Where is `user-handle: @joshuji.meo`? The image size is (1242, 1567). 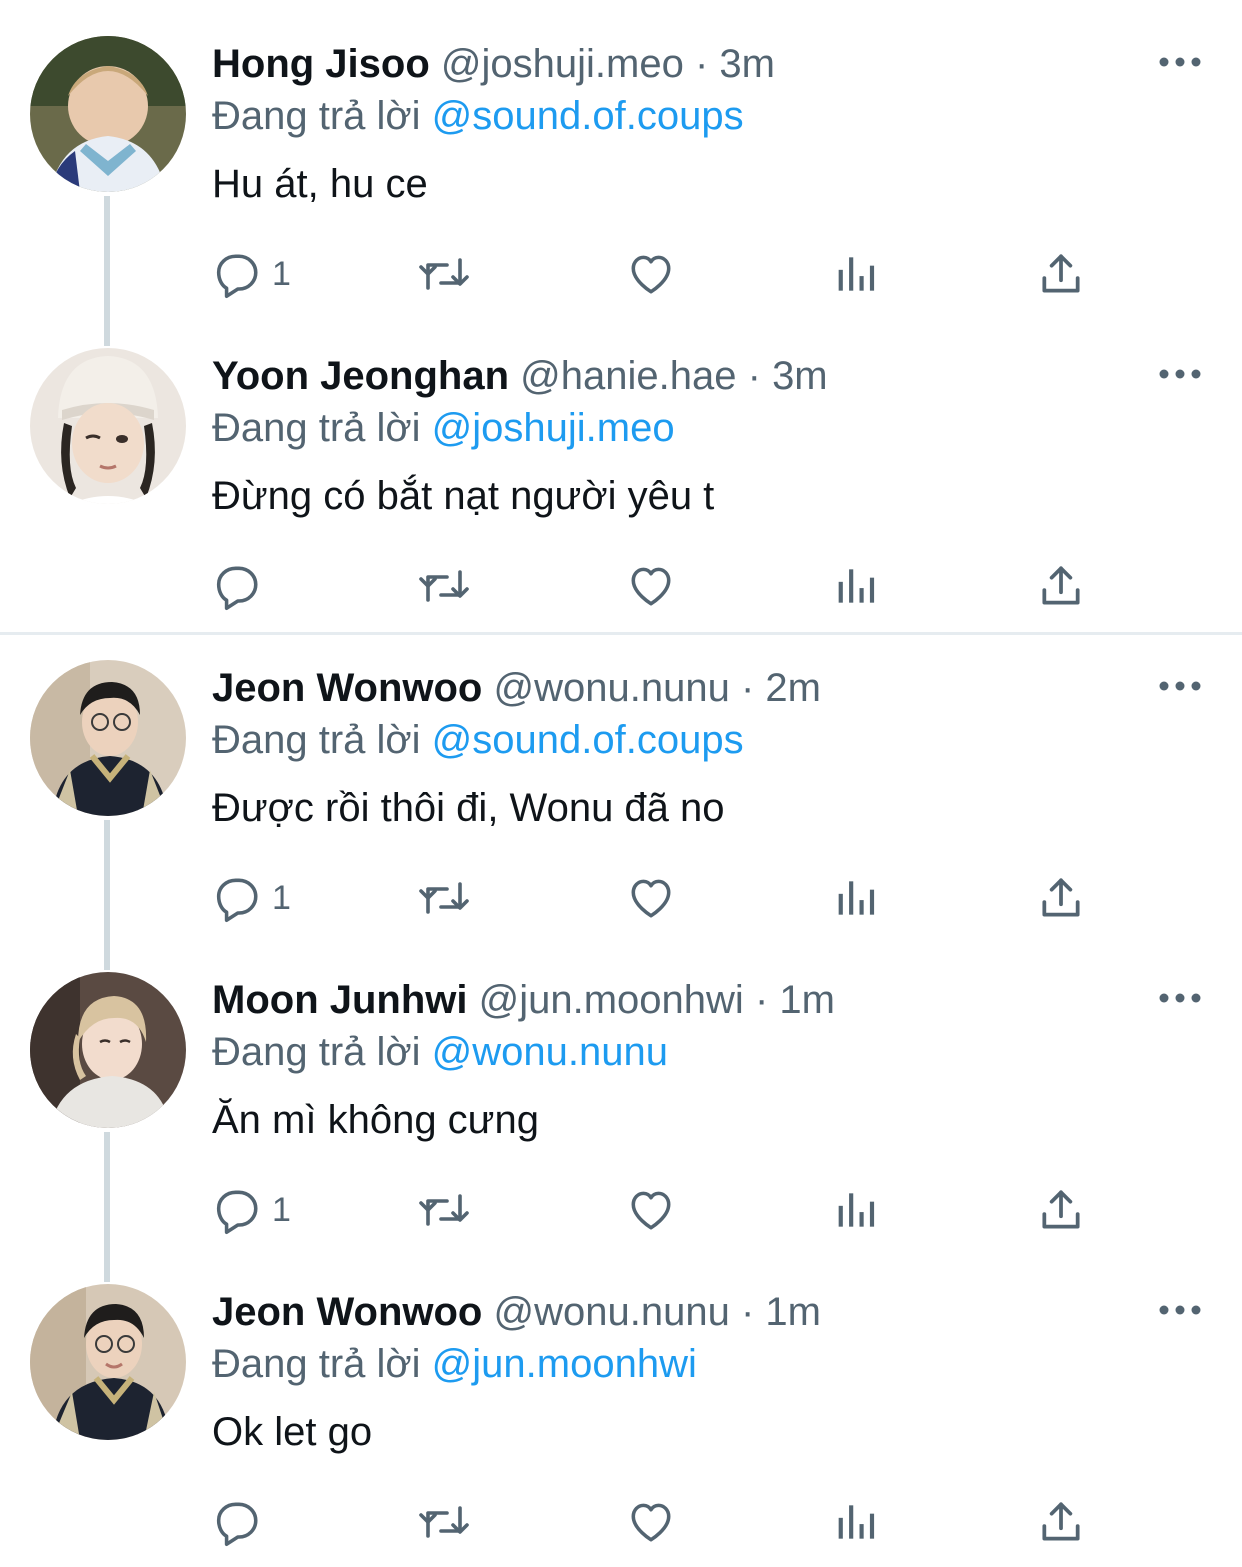 user-handle: @joshuji.meo is located at coordinates (562, 64).